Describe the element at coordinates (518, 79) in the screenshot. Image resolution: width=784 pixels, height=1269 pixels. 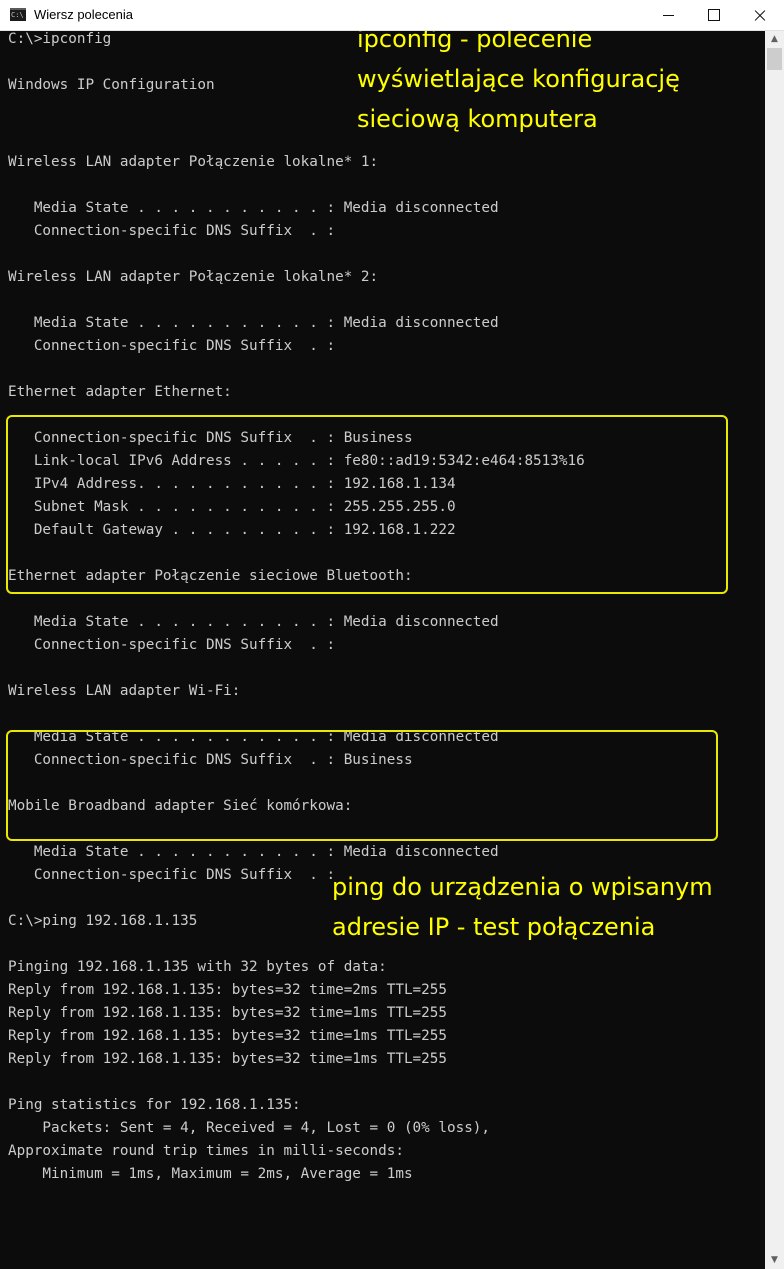
I see `ipconfig-annotation-line: wyświetlające konfigurację` at that location.